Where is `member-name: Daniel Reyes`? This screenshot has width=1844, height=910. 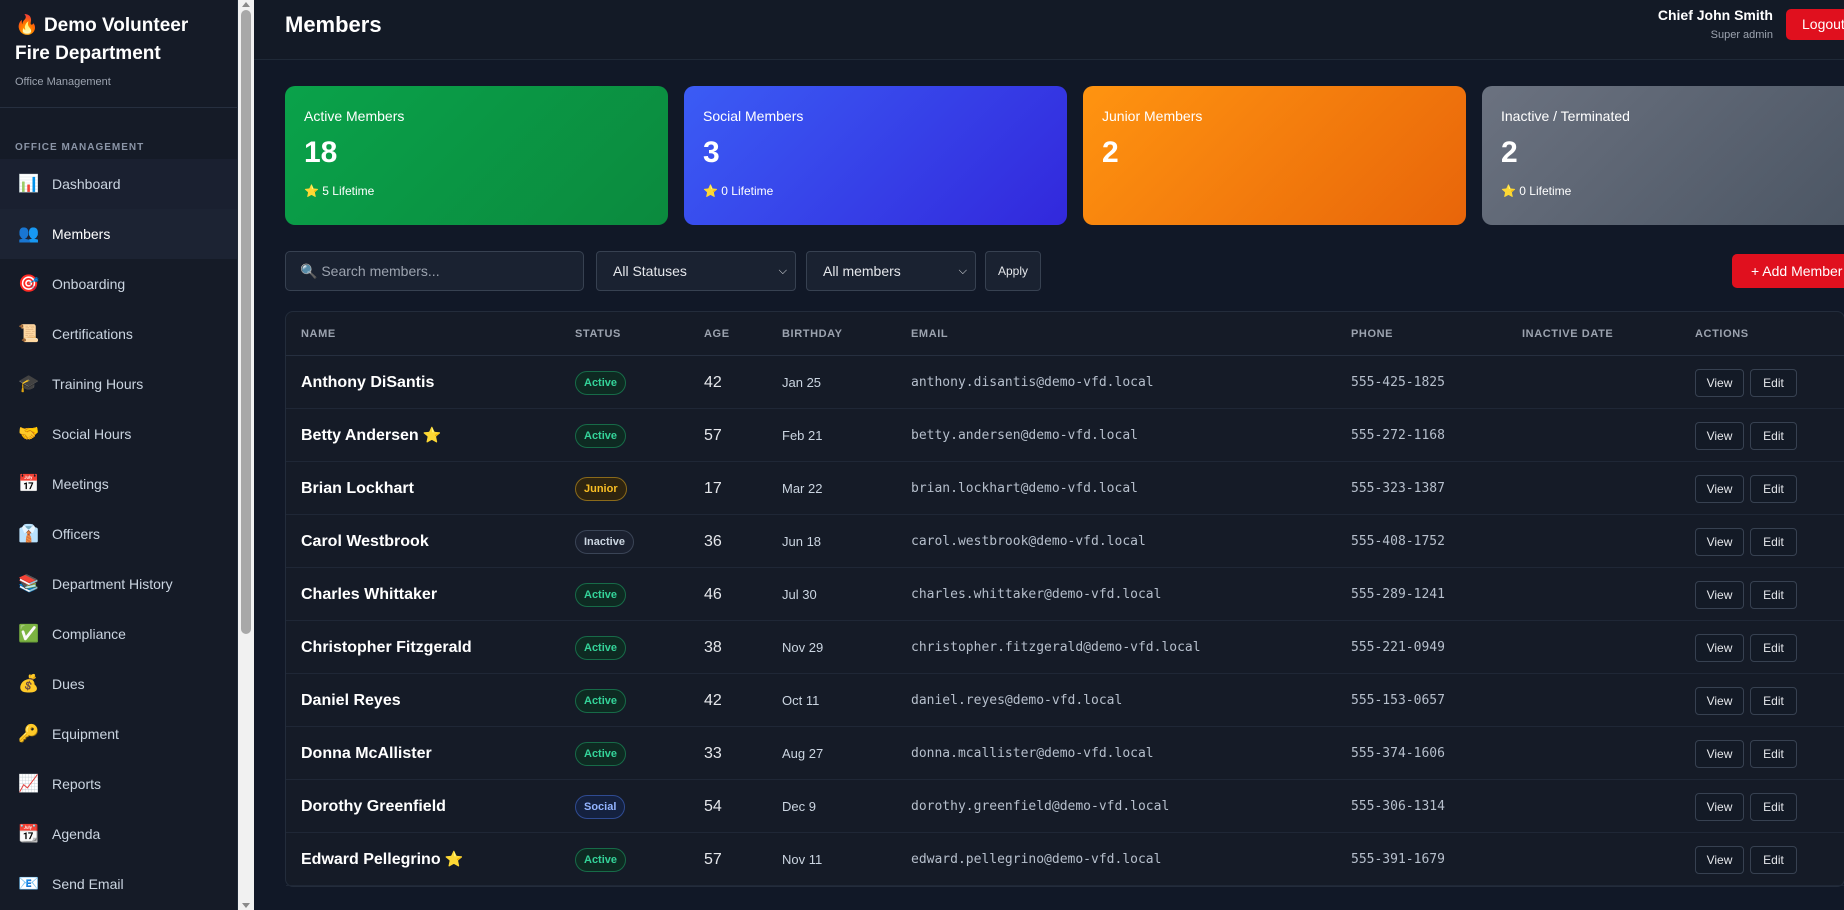
member-name: Daniel Reyes is located at coordinates (351, 700).